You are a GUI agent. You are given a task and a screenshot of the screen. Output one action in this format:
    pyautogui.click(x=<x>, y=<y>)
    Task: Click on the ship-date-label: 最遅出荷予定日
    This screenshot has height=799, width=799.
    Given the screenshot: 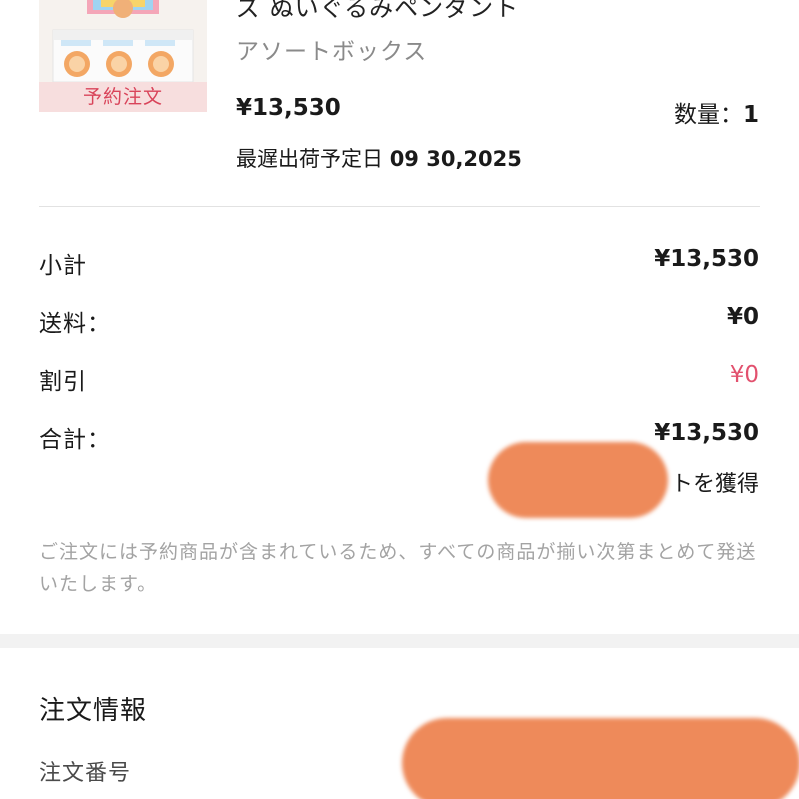 What is the action you would take?
    pyautogui.click(x=309, y=159)
    